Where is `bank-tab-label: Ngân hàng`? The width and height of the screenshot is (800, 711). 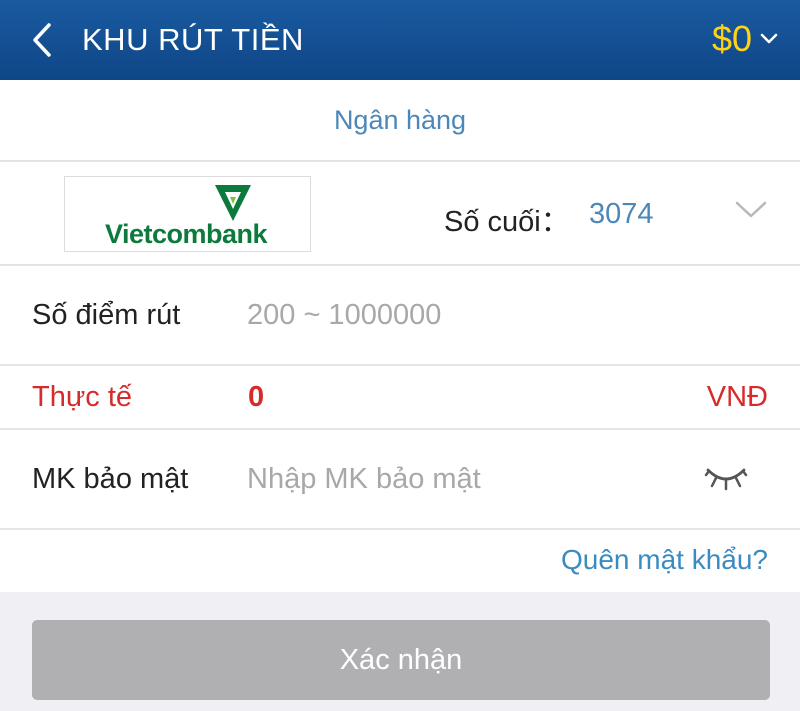 bank-tab-label: Ngân hàng is located at coordinates (400, 119).